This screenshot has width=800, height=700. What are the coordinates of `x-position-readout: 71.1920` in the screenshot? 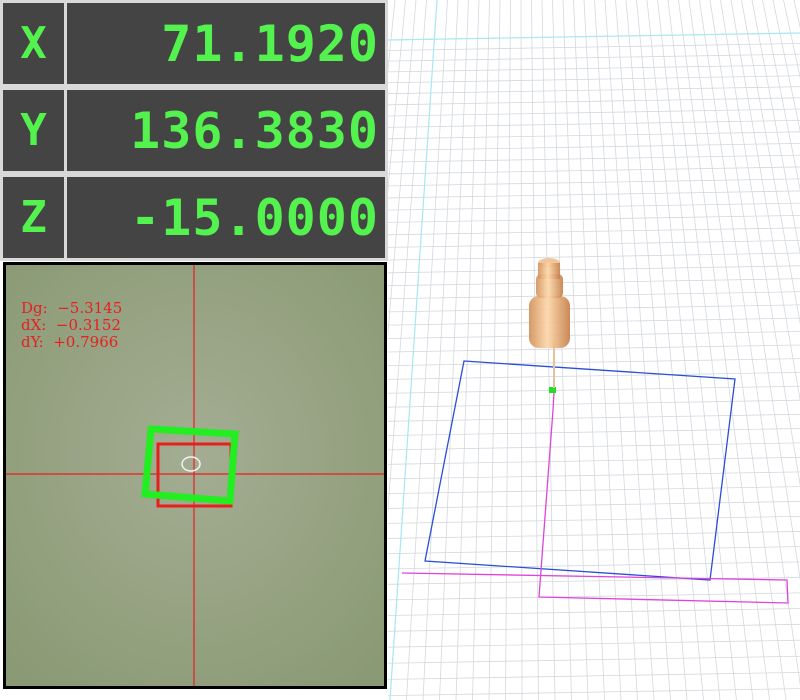 It's located at (226, 43).